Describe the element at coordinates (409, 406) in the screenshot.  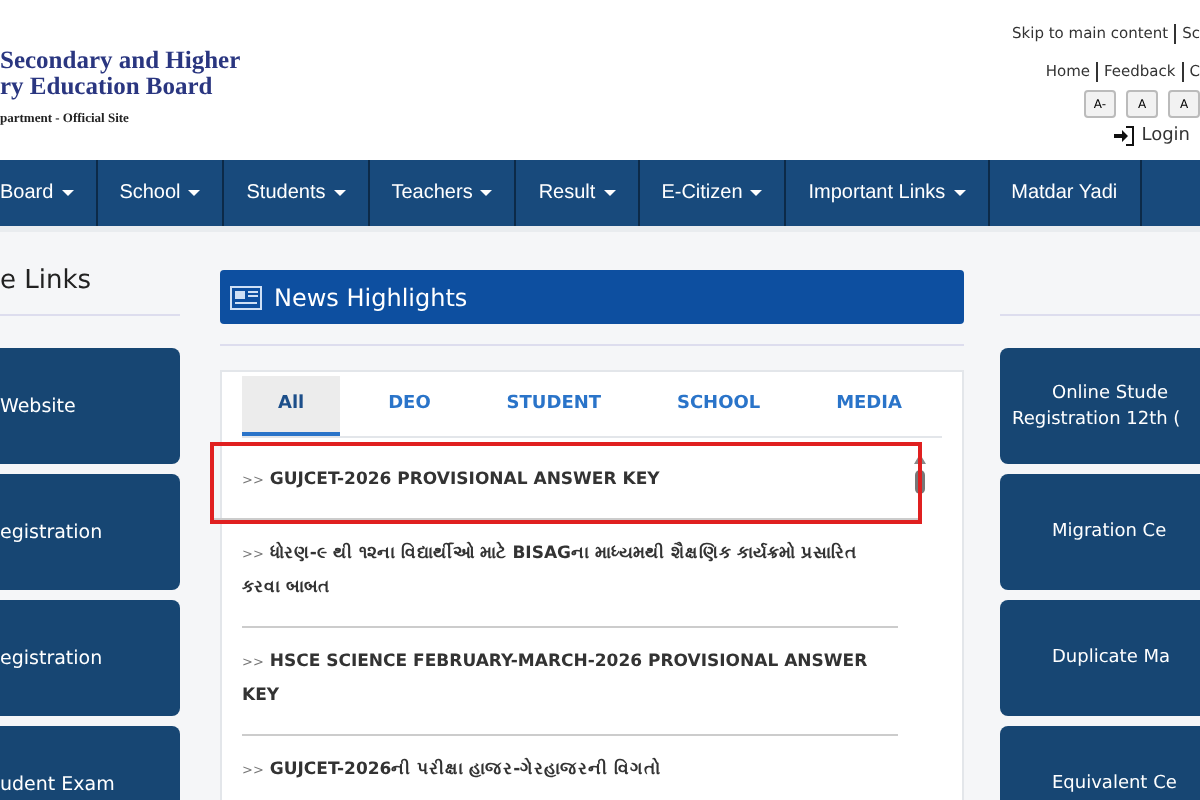
I see `news-tab: DEO` at that location.